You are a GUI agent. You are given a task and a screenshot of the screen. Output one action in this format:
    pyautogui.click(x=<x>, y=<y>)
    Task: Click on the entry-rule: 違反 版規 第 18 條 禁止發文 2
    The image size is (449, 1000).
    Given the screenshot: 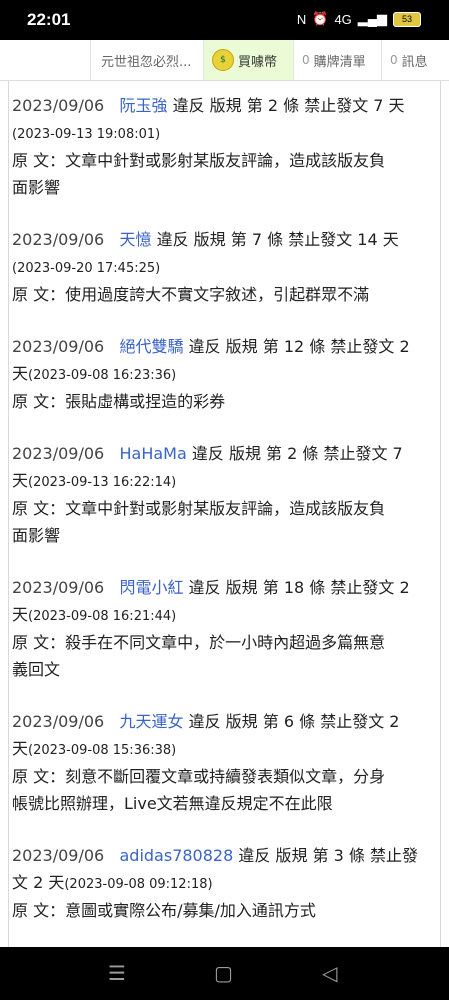 What is the action you would take?
    pyautogui.click(x=299, y=587)
    